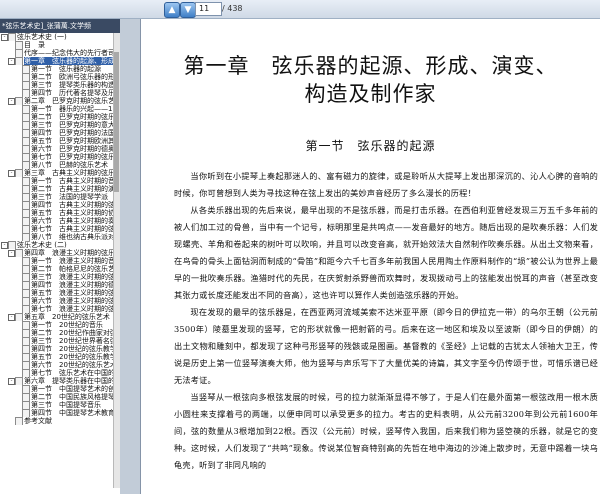  What do you see at coordinates (73, 373) in the screenshot?
I see `bookmark-label: 第七节 弦乐艺术在中国的` at bounding box center [73, 373].